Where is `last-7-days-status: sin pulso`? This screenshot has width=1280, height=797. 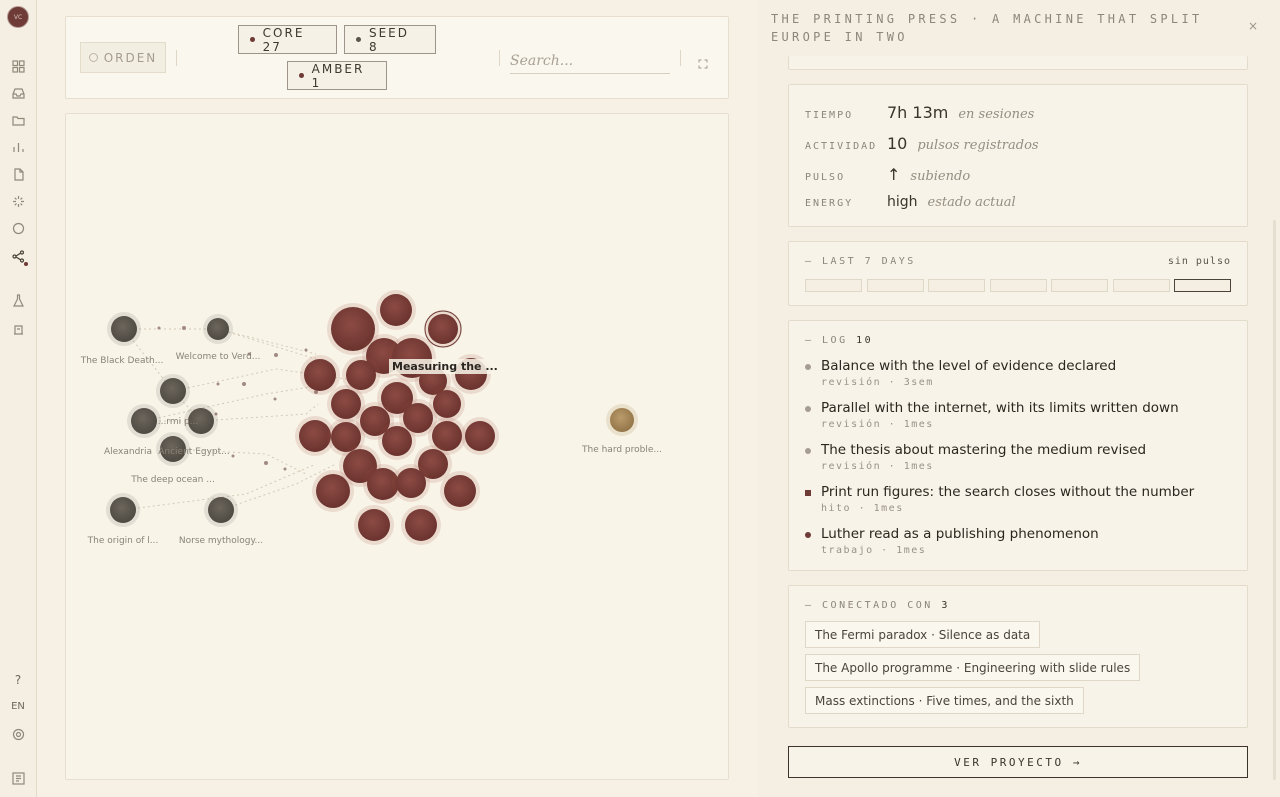
last-7-days-status: sin pulso is located at coordinates (1199, 261).